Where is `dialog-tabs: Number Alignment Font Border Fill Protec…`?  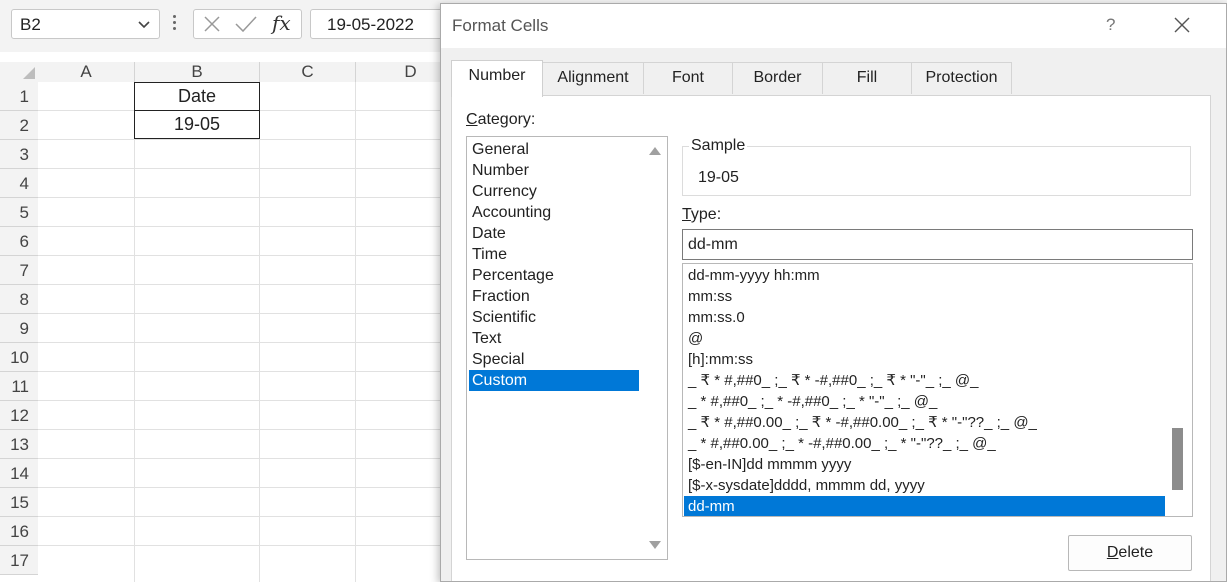 dialog-tabs: Number Alignment Font Border Fill Protec… is located at coordinates (836, 78).